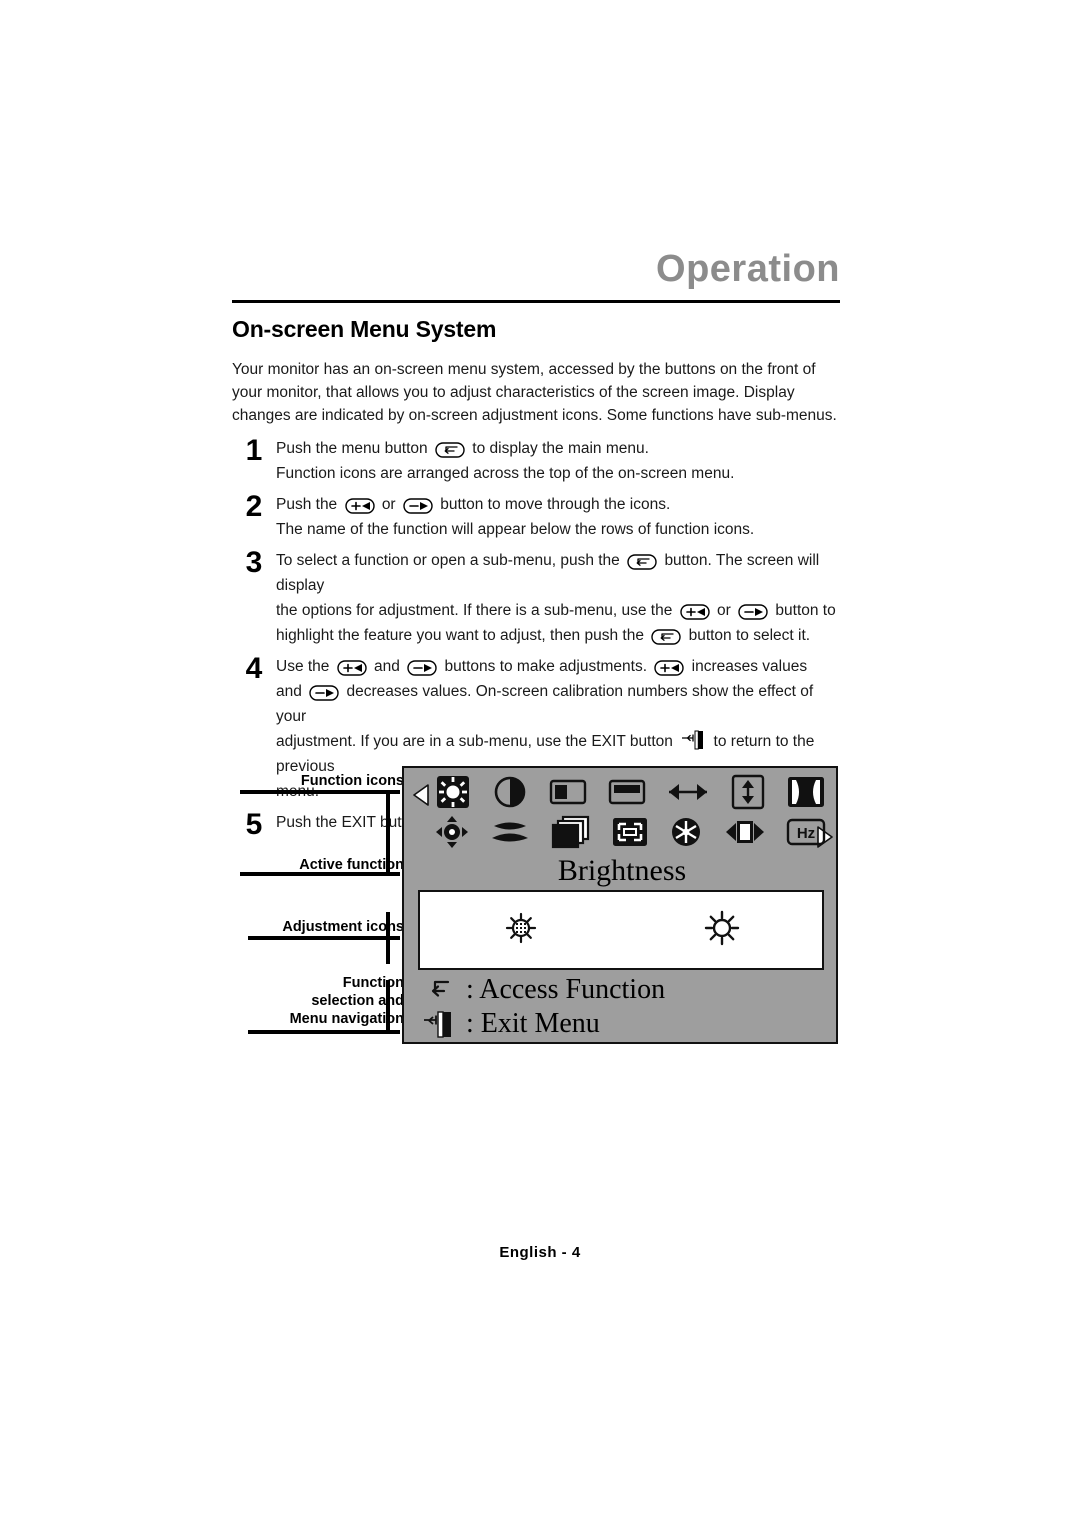 Image resolution: width=1080 pixels, height=1528 pixels. I want to click on enter-arrow-icon, so click(444, 990).